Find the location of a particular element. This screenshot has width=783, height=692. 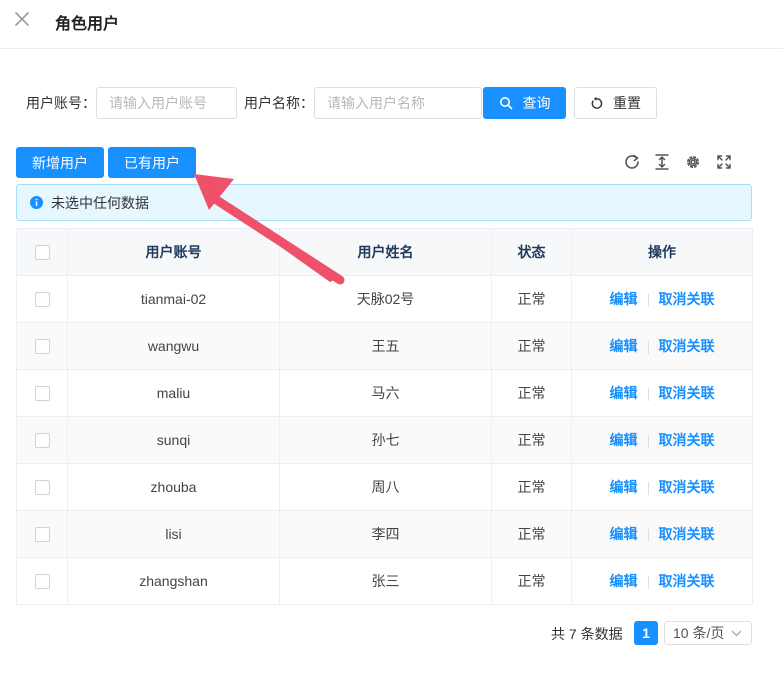

table-row: lisi 李四 正常 编辑 取消关联 is located at coordinates (384, 534).